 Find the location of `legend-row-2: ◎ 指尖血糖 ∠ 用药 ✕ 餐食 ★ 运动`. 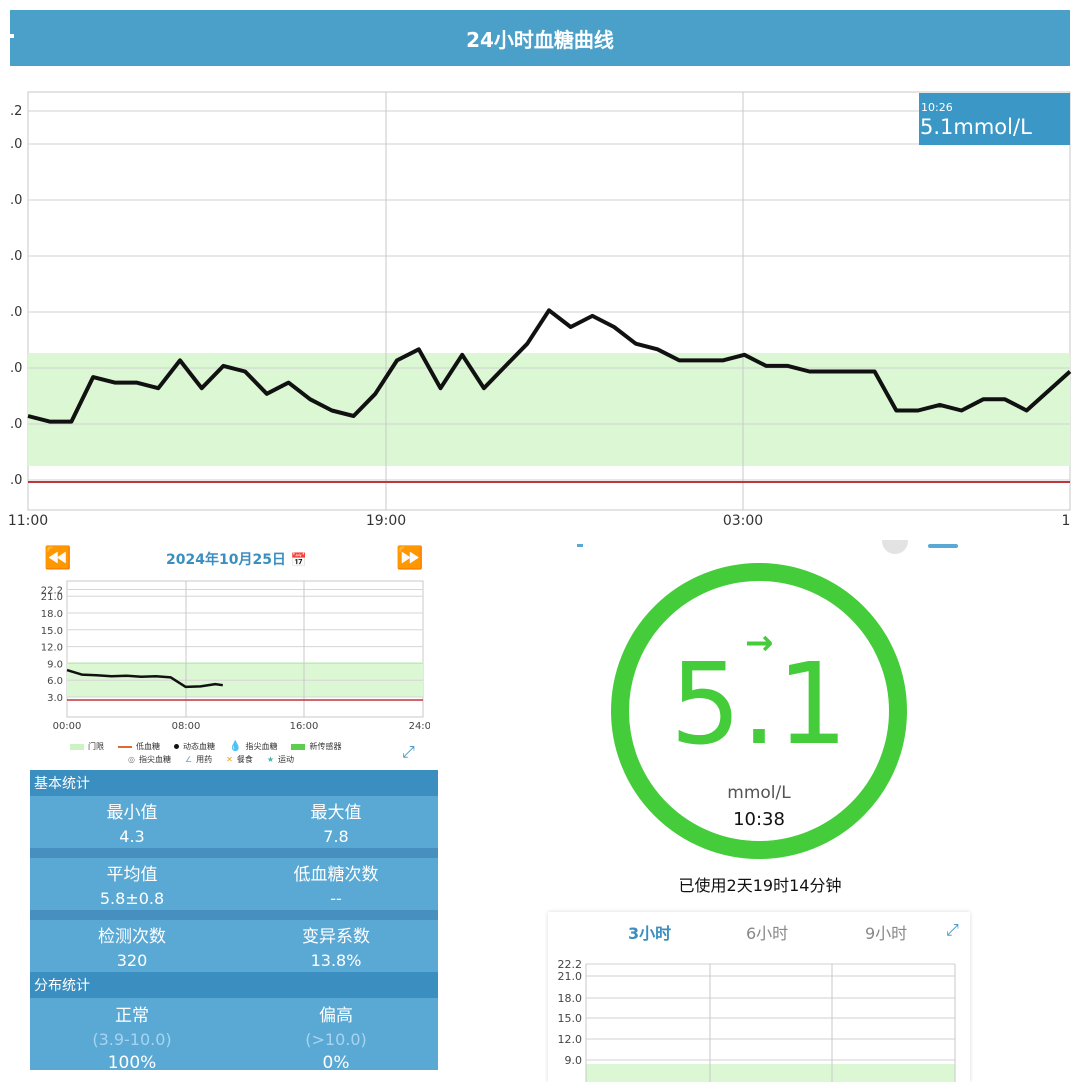

legend-row-2: ◎ 指尖血糖 ∠ 用药 ✕ 餐食 ★ 运动 is located at coordinates (250, 759).